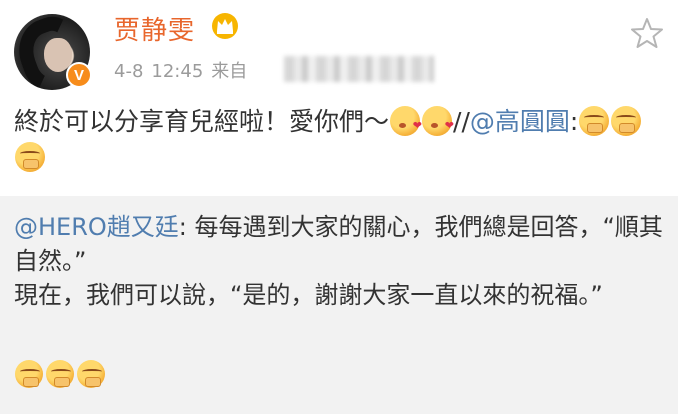  I want to click on post-source-label: 来自, so click(229, 71).